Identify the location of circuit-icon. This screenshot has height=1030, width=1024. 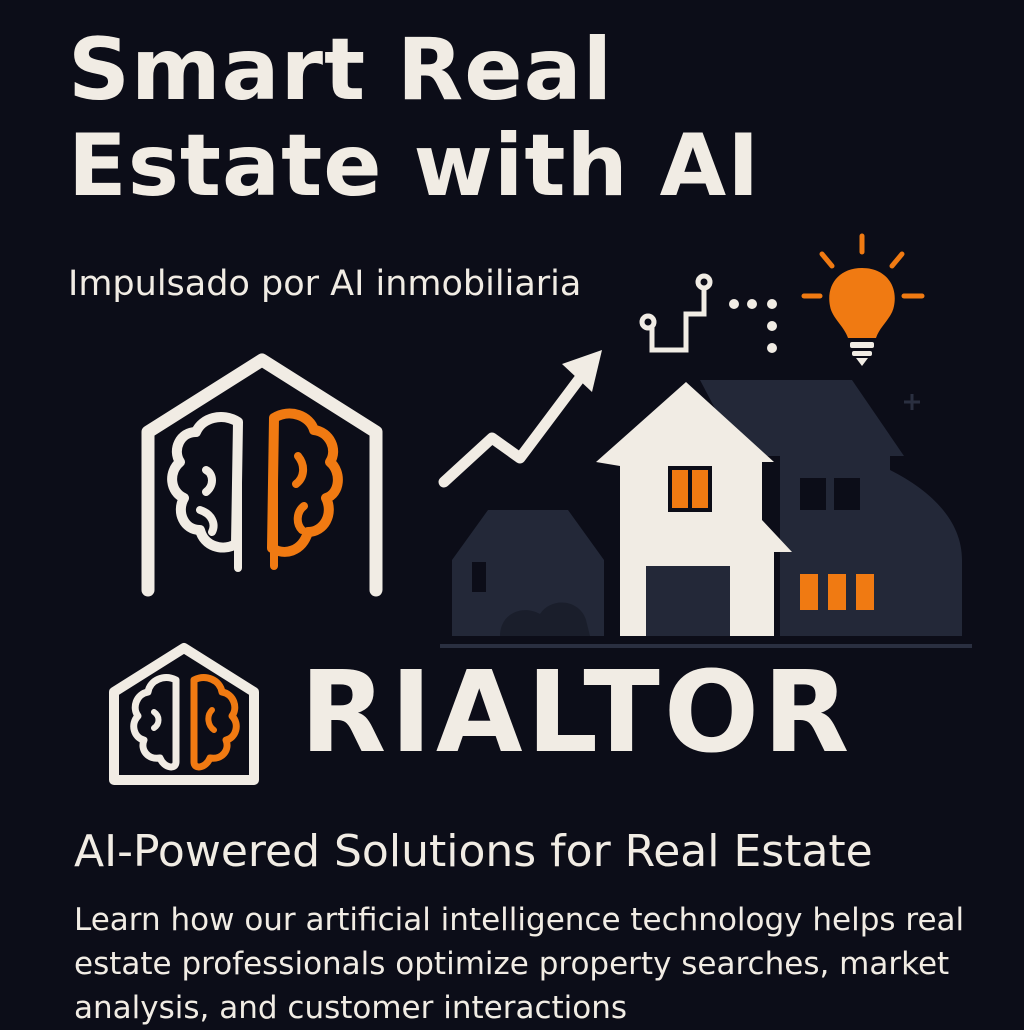
(708, 313).